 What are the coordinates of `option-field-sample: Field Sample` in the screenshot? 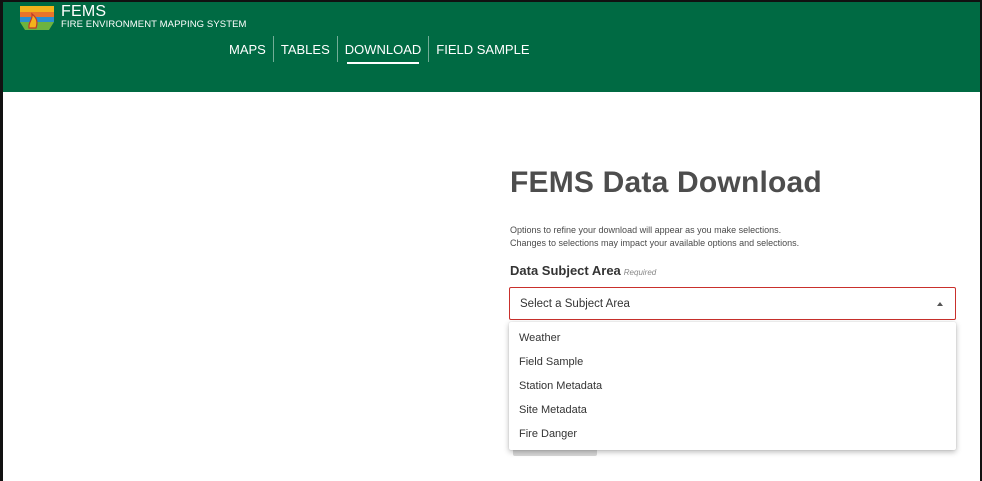 It's located at (551, 362).